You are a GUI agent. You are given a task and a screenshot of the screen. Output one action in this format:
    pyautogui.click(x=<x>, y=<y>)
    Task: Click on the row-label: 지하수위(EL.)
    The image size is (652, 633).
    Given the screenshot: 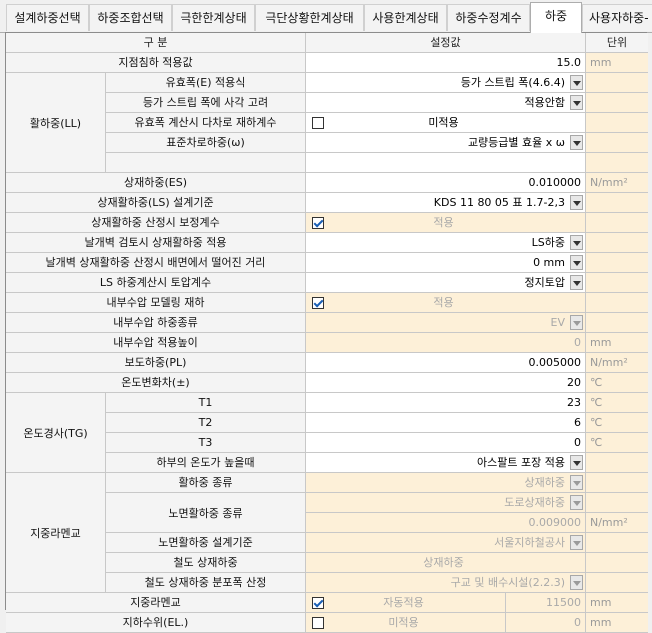 What is the action you would take?
    pyautogui.click(x=156, y=623)
    